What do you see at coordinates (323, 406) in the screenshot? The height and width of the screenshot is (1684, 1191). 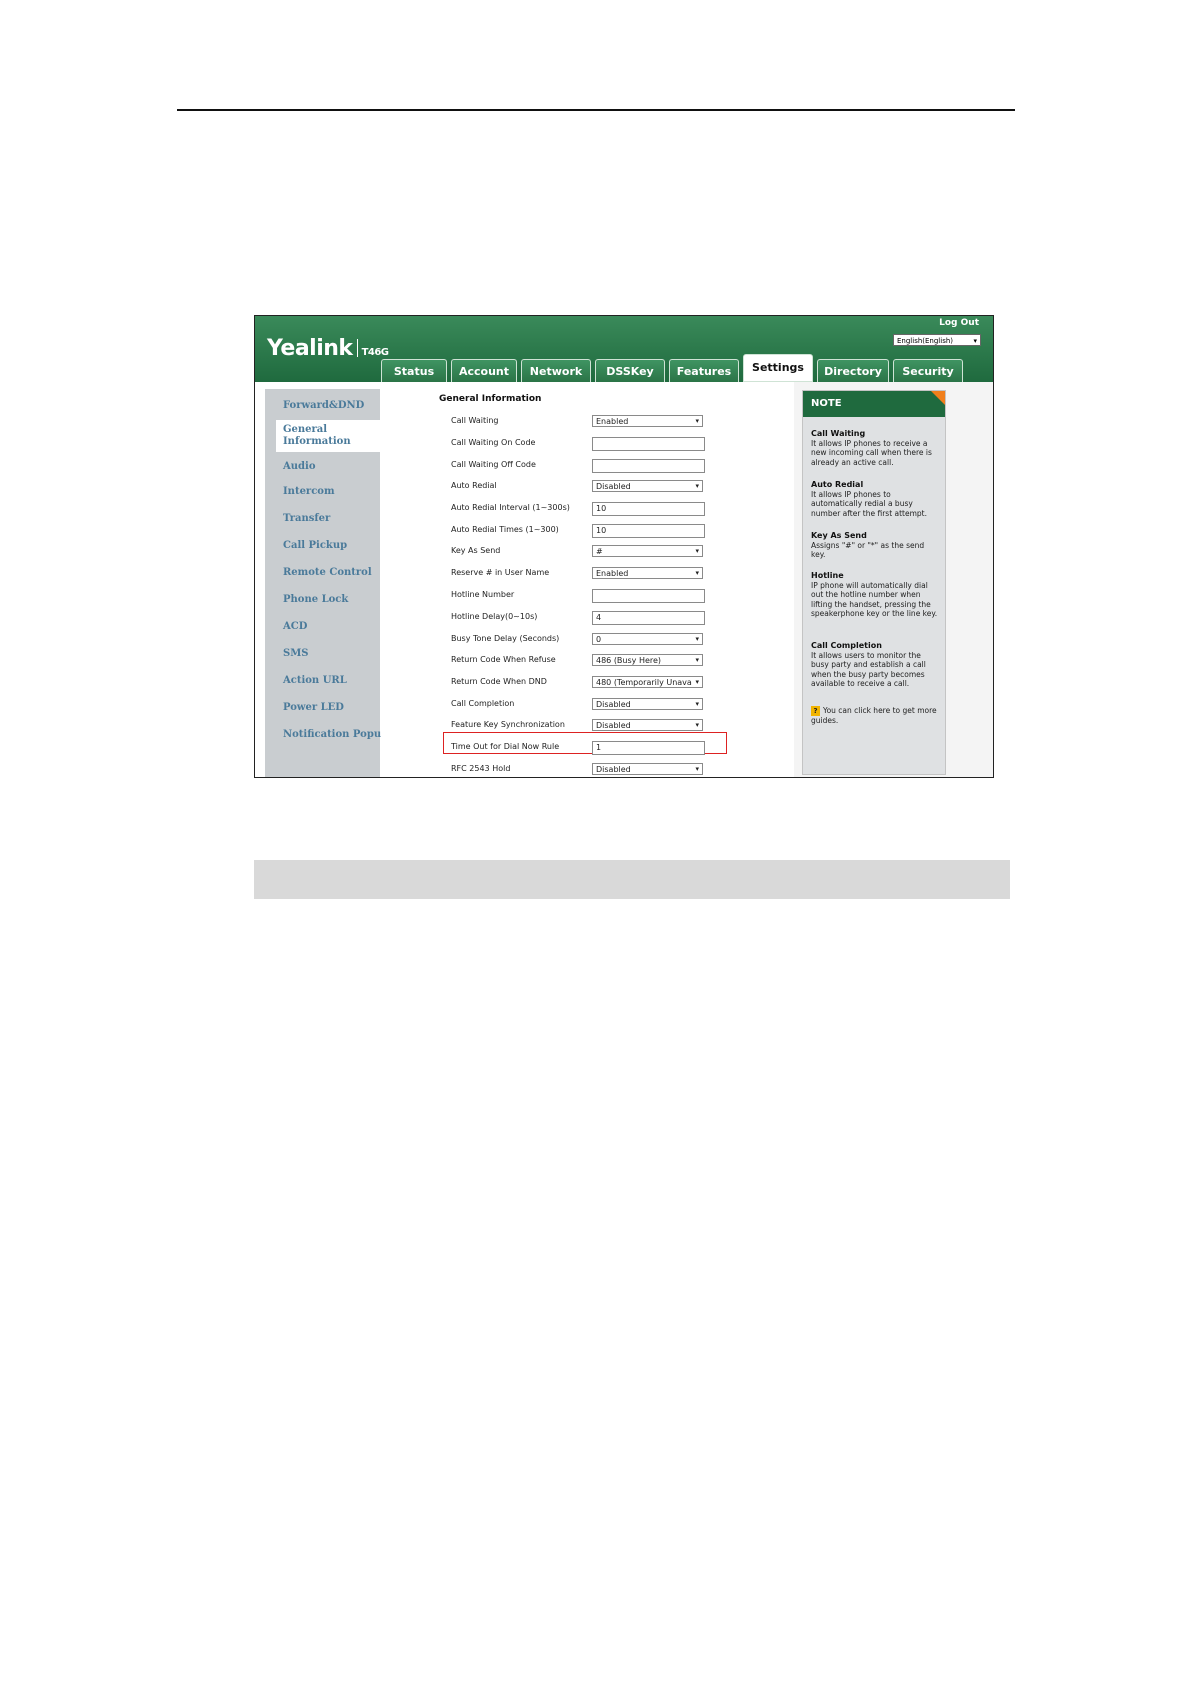 I see `sidebar-item-forward-dnd: Forward&DND` at bounding box center [323, 406].